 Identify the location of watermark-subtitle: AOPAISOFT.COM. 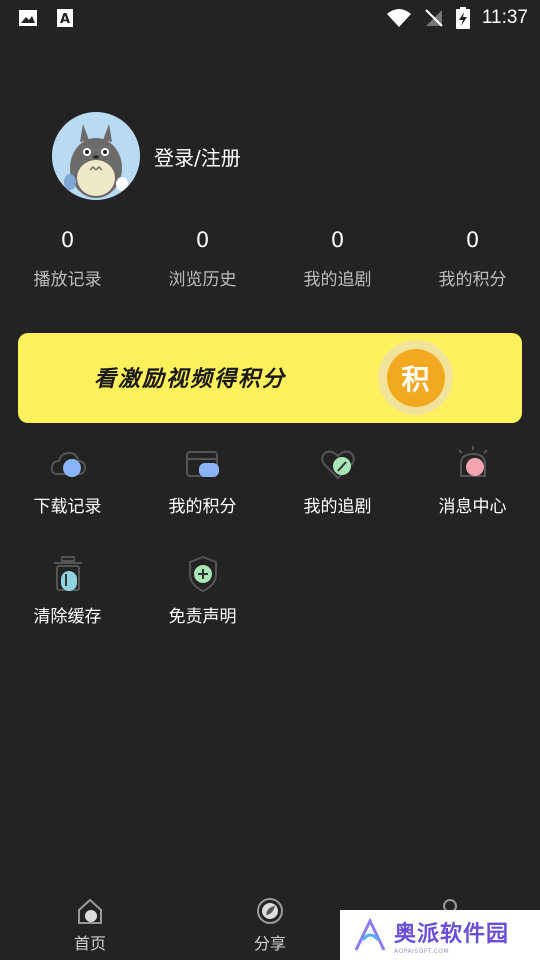
(422, 951).